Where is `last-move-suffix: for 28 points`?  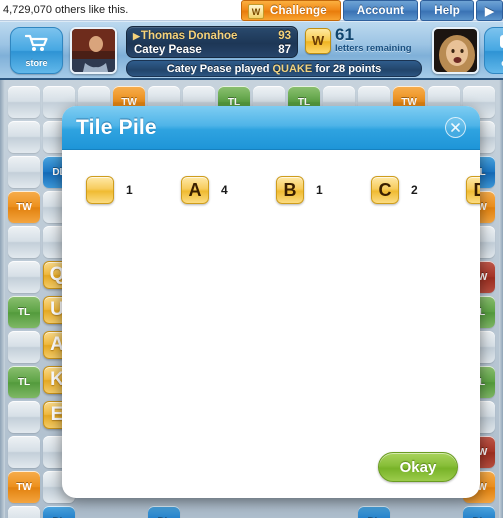 last-move-suffix: for 28 points is located at coordinates (348, 68).